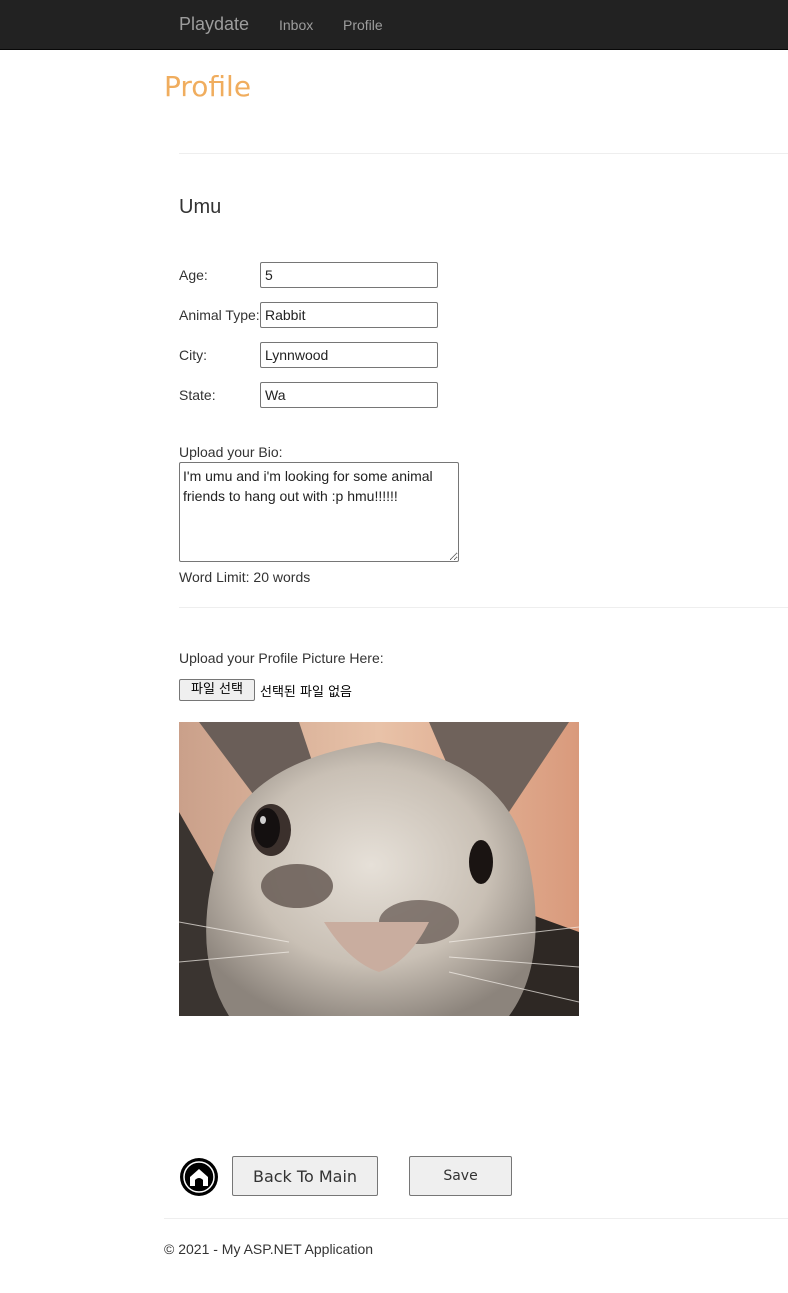  What do you see at coordinates (217, 690) in the screenshot?
I see `choose-file-button: 파일 선택` at bounding box center [217, 690].